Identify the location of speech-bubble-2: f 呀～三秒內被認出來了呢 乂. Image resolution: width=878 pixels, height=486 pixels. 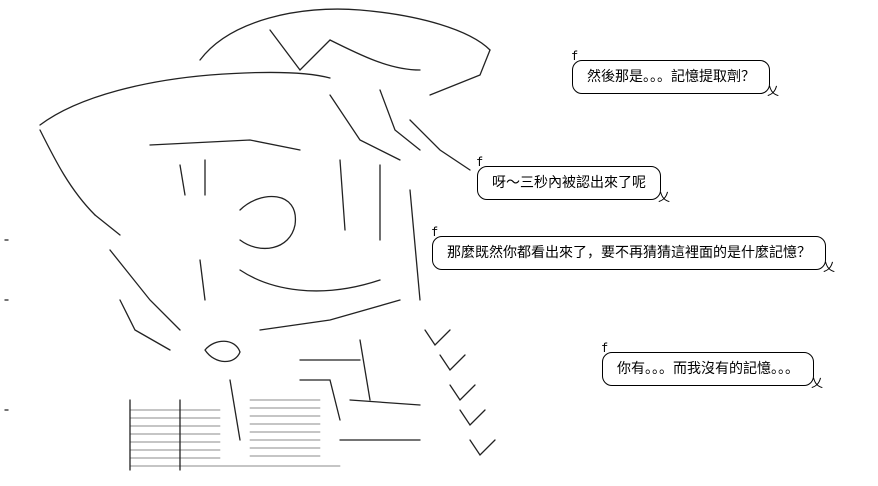
(573, 179).